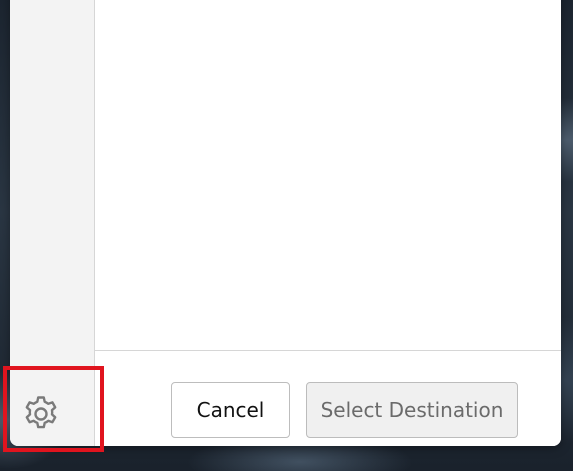 This screenshot has height=471, width=573. Describe the element at coordinates (230, 410) in the screenshot. I see `cancel-button: Cancel` at that location.